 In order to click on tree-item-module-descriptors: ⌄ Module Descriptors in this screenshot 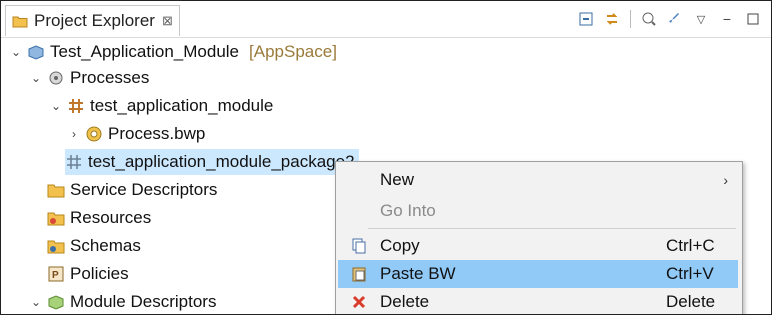, I will do `click(123, 301)`.